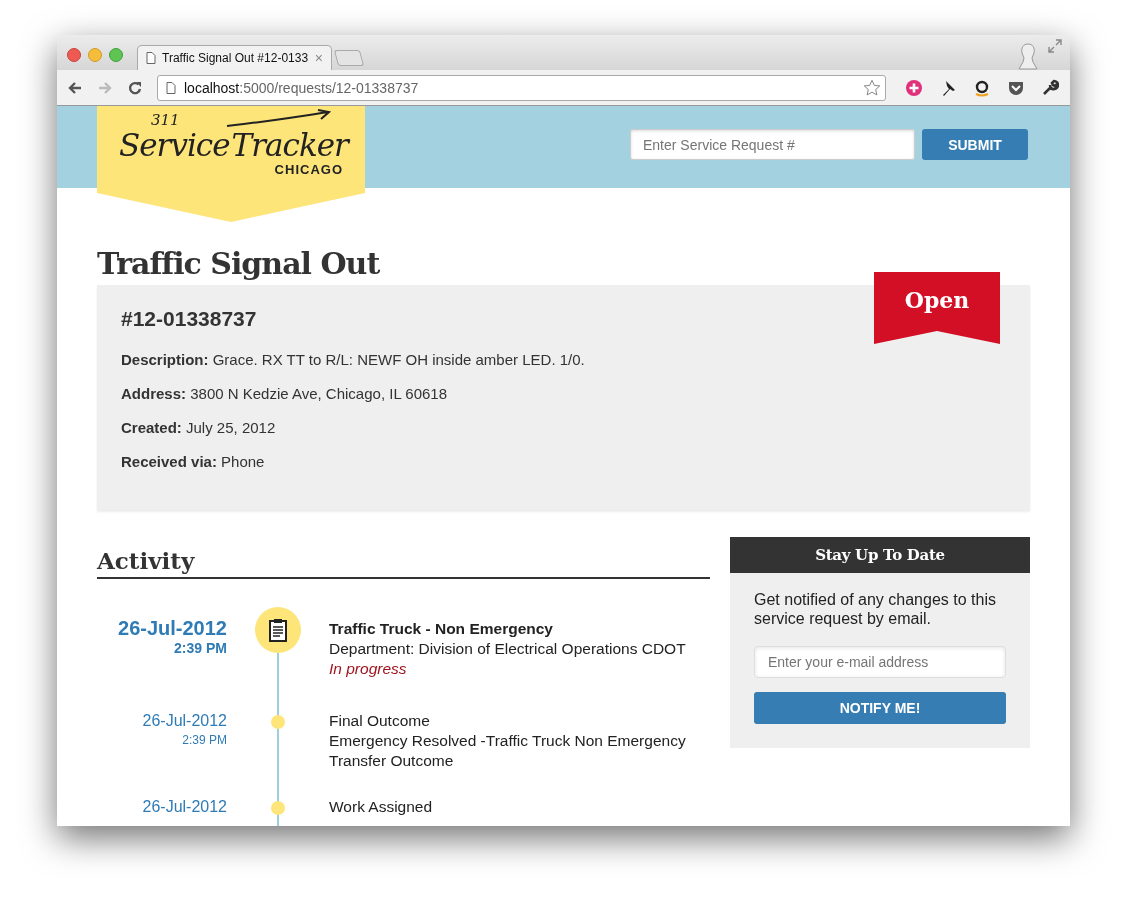 This screenshot has width=1127, height=905. Describe the element at coordinates (189, 319) in the screenshot. I see `request-number: #12-01338737` at that location.